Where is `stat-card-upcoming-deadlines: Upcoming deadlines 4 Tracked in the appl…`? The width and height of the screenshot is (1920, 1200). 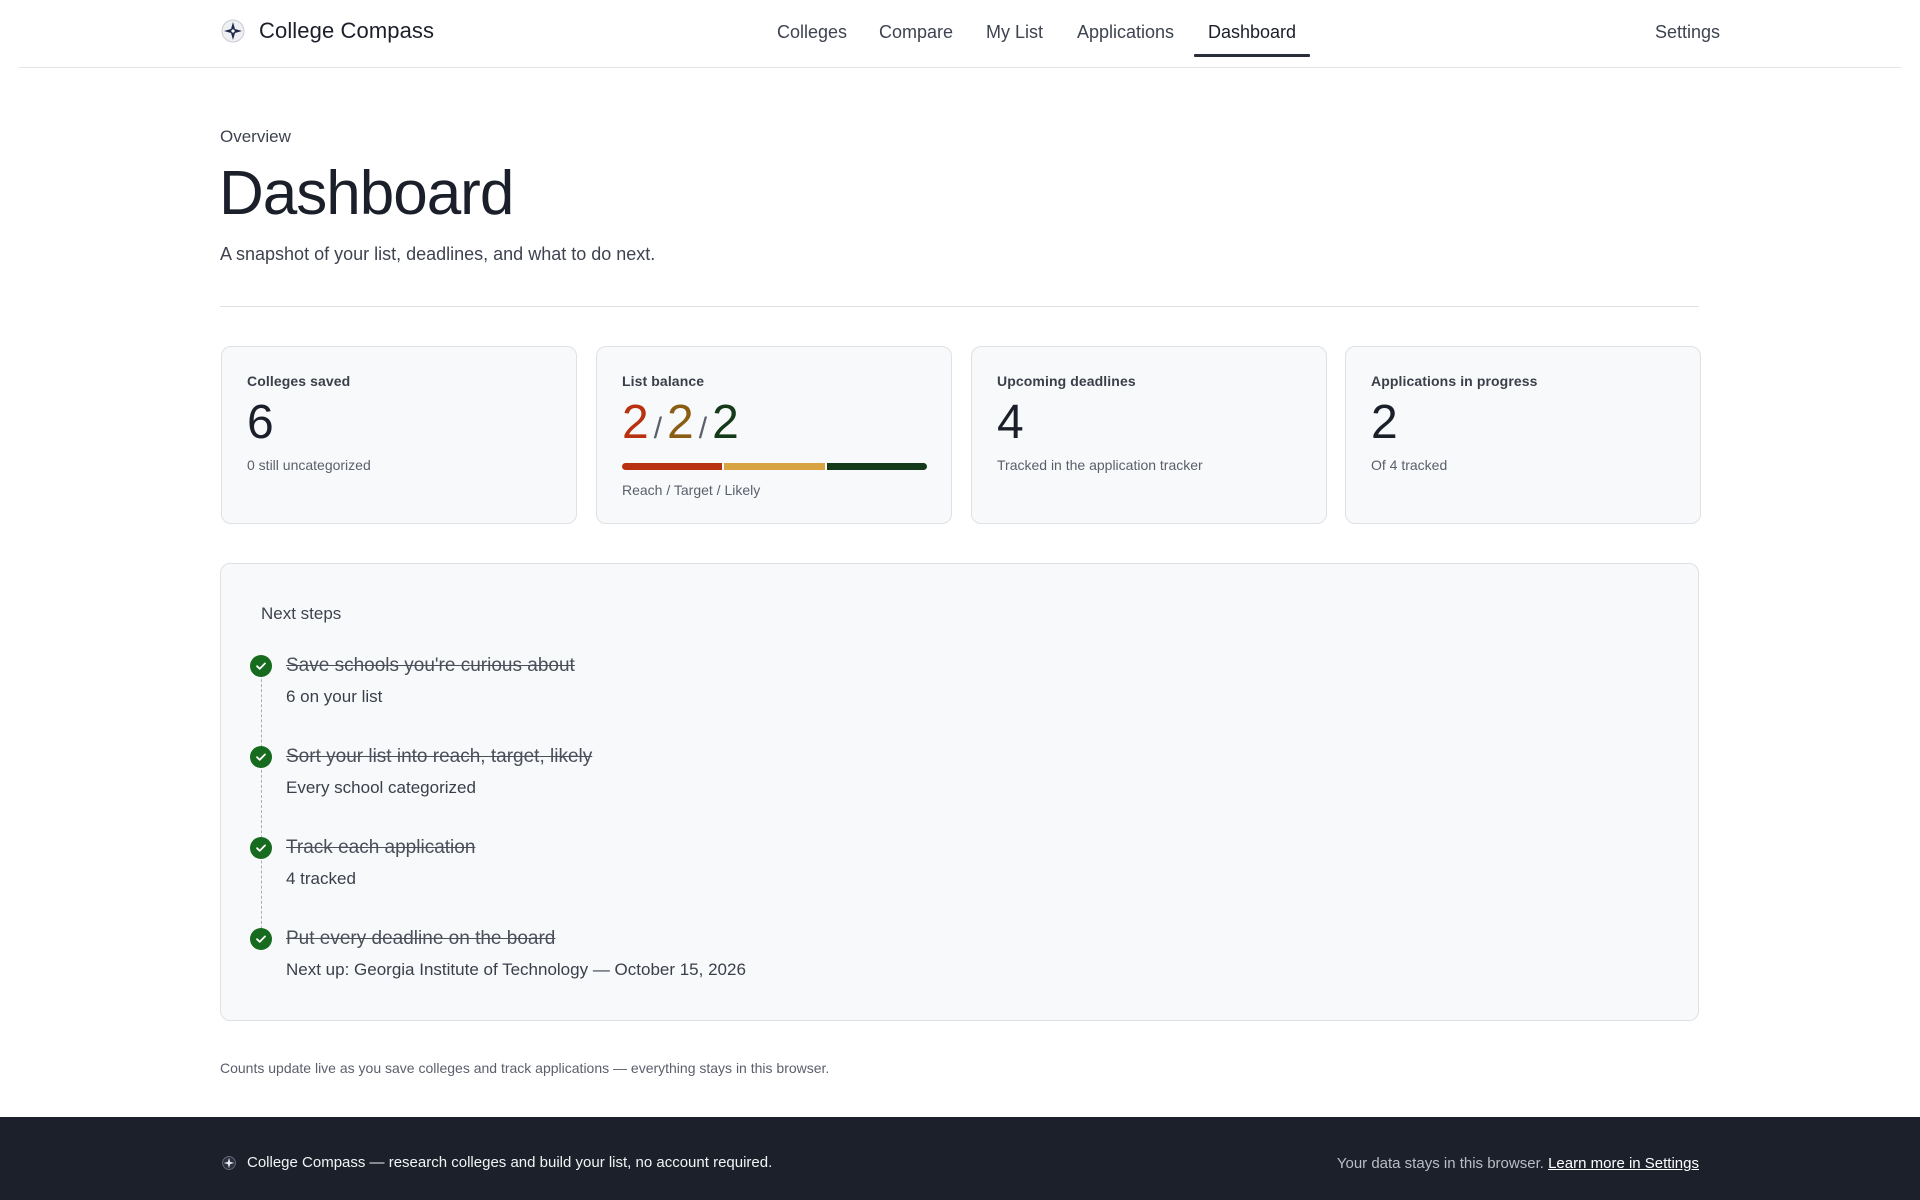
stat-card-upcoming-deadlines: Upcoming deadlines 4 Tracked in the appl… is located at coordinates (1149, 435).